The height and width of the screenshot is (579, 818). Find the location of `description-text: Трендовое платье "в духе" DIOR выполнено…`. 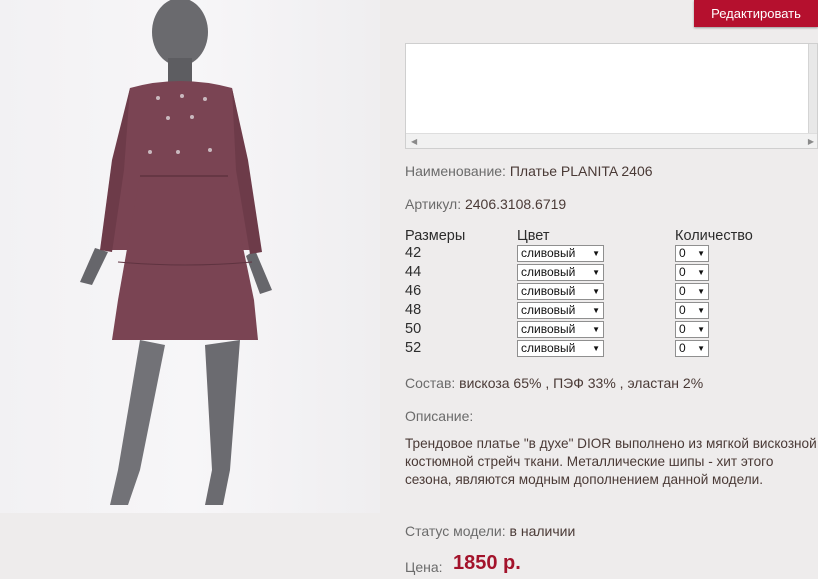

description-text: Трендовое платье "в духе" DIOR выполнено… is located at coordinates (611, 461).